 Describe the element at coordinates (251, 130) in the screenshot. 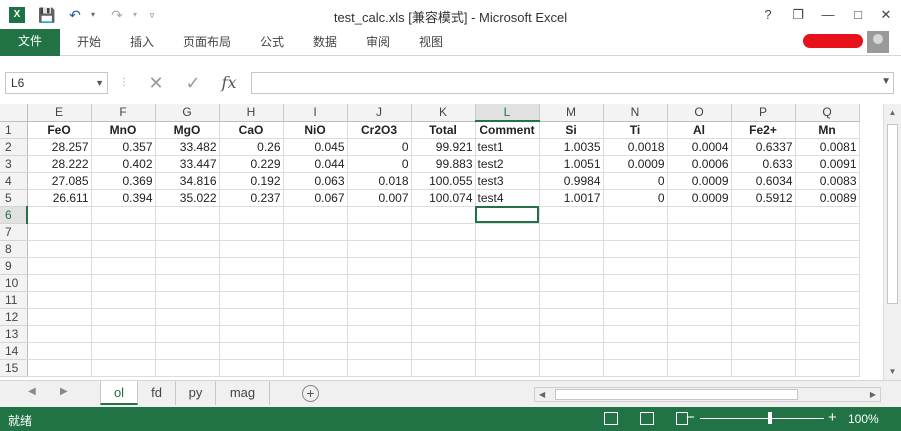

I see `cell-h1: CaO` at that location.